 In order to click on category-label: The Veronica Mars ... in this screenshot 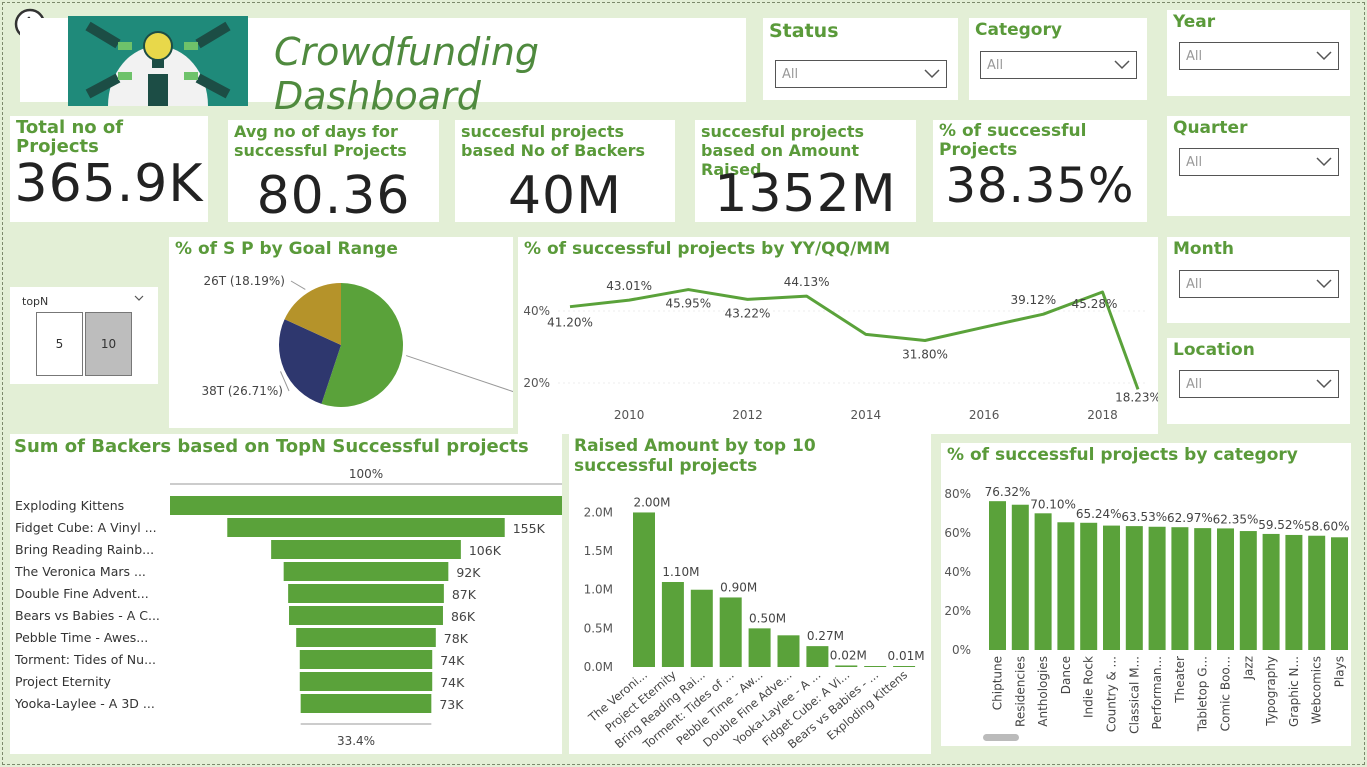, I will do `click(80, 571)`.